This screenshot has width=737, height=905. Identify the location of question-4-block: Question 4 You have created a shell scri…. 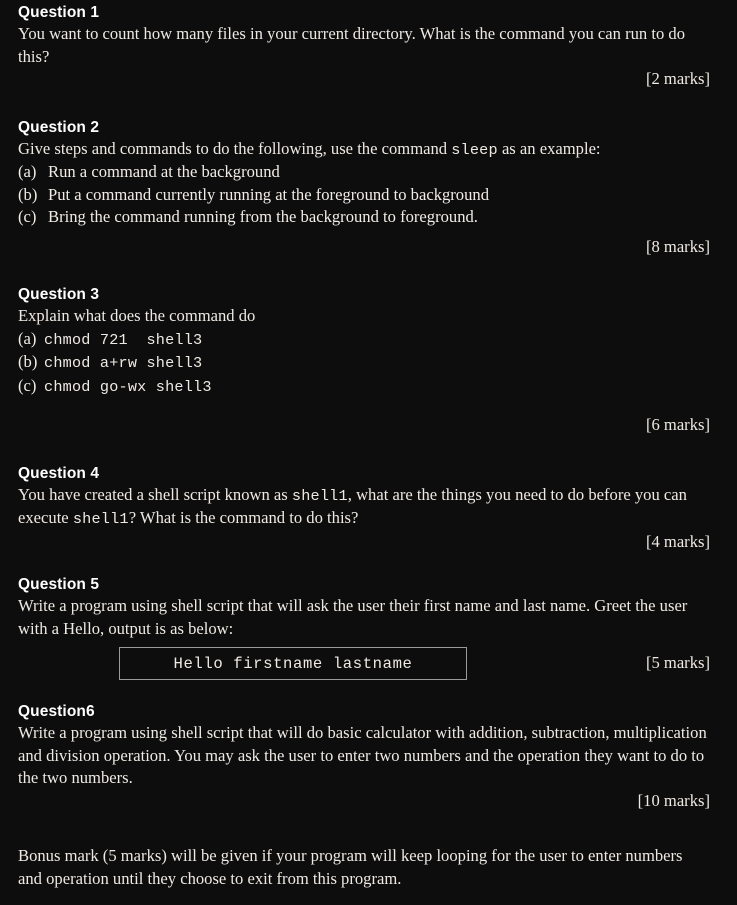
(368, 497).